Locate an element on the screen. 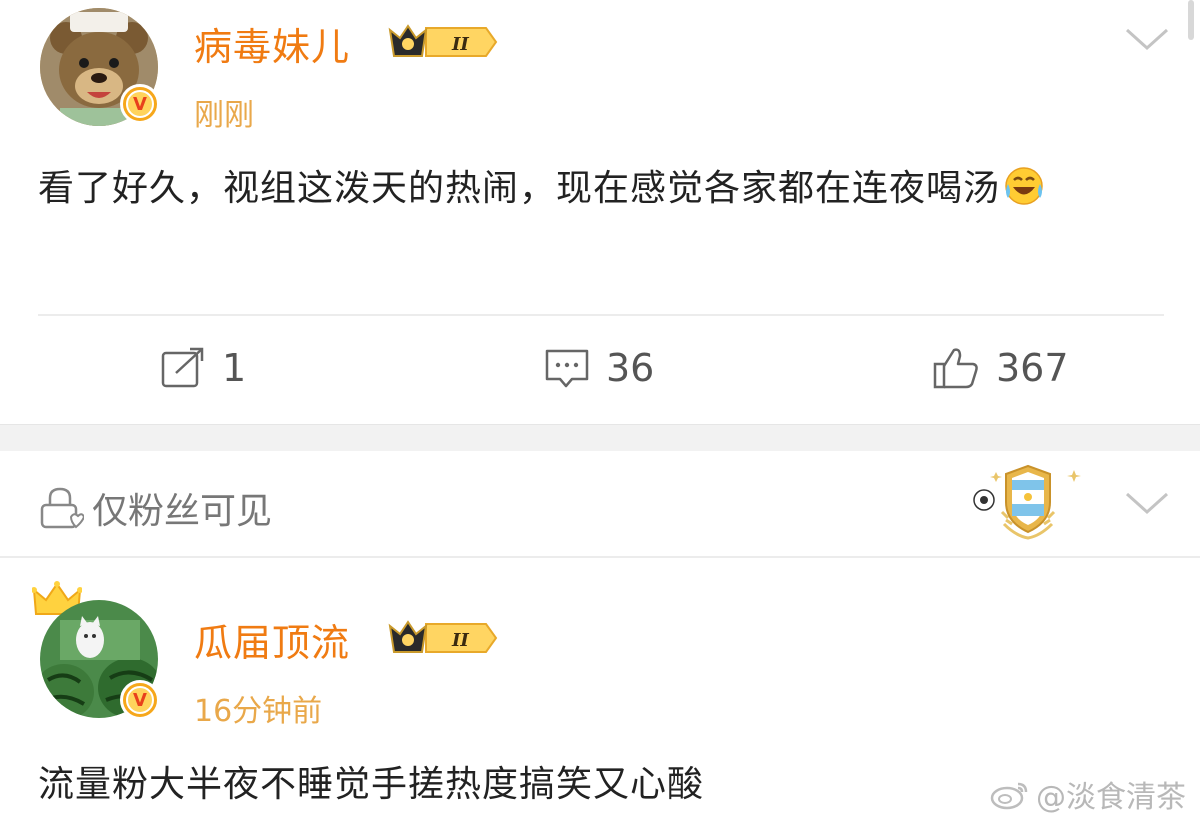 The image size is (1200, 826). fans-only-label: 仅粉丝可见 is located at coordinates (155, 508).